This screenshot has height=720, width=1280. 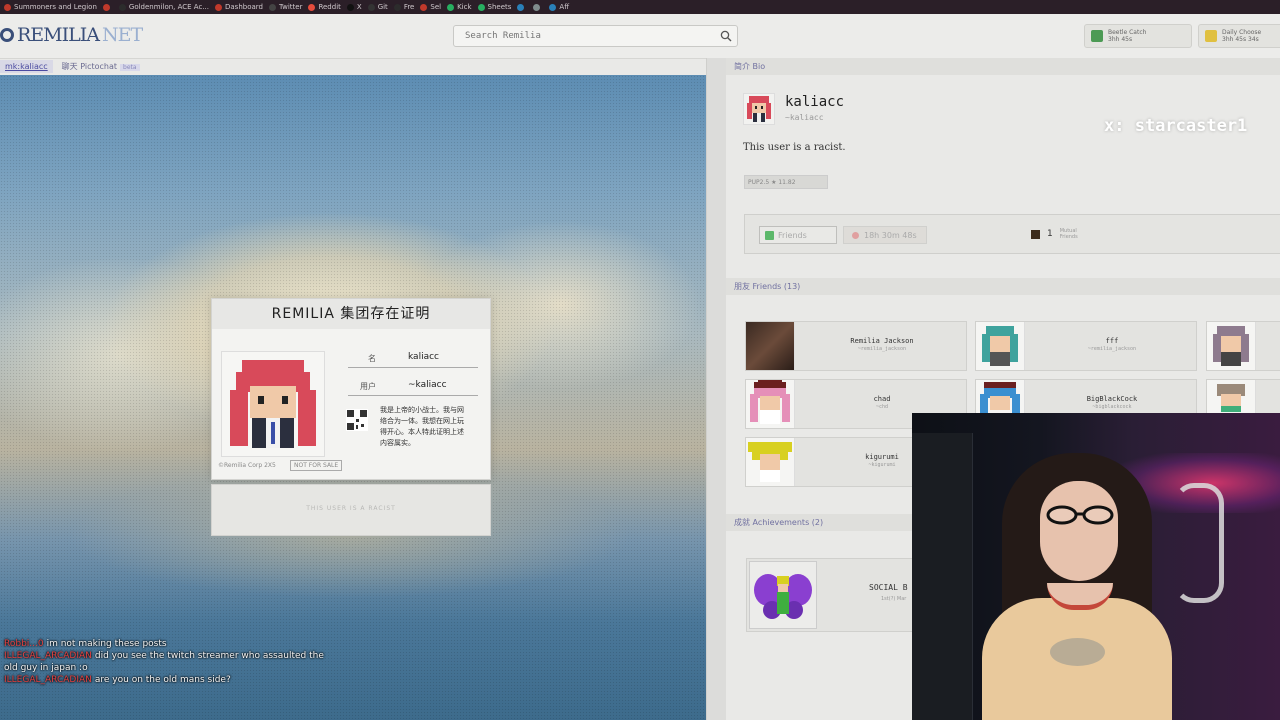 I want to click on widget-sub: 3hh 45s, so click(x=1120, y=39).